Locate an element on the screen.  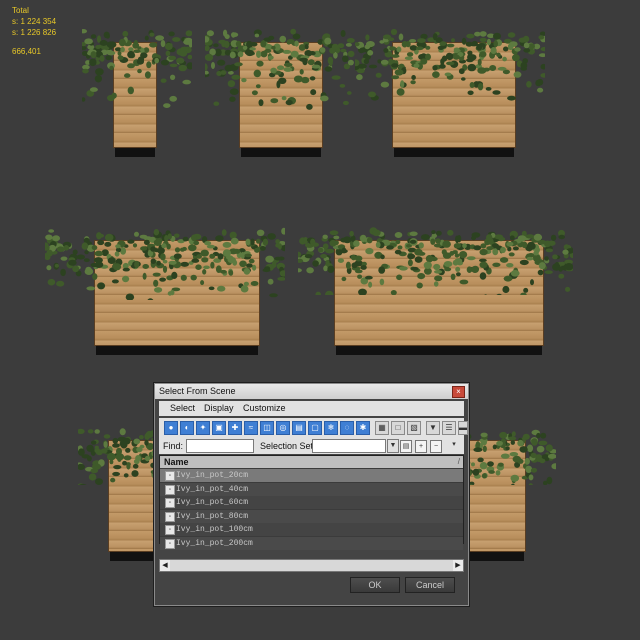
cancel-button: Cancel is located at coordinates (430, 585).